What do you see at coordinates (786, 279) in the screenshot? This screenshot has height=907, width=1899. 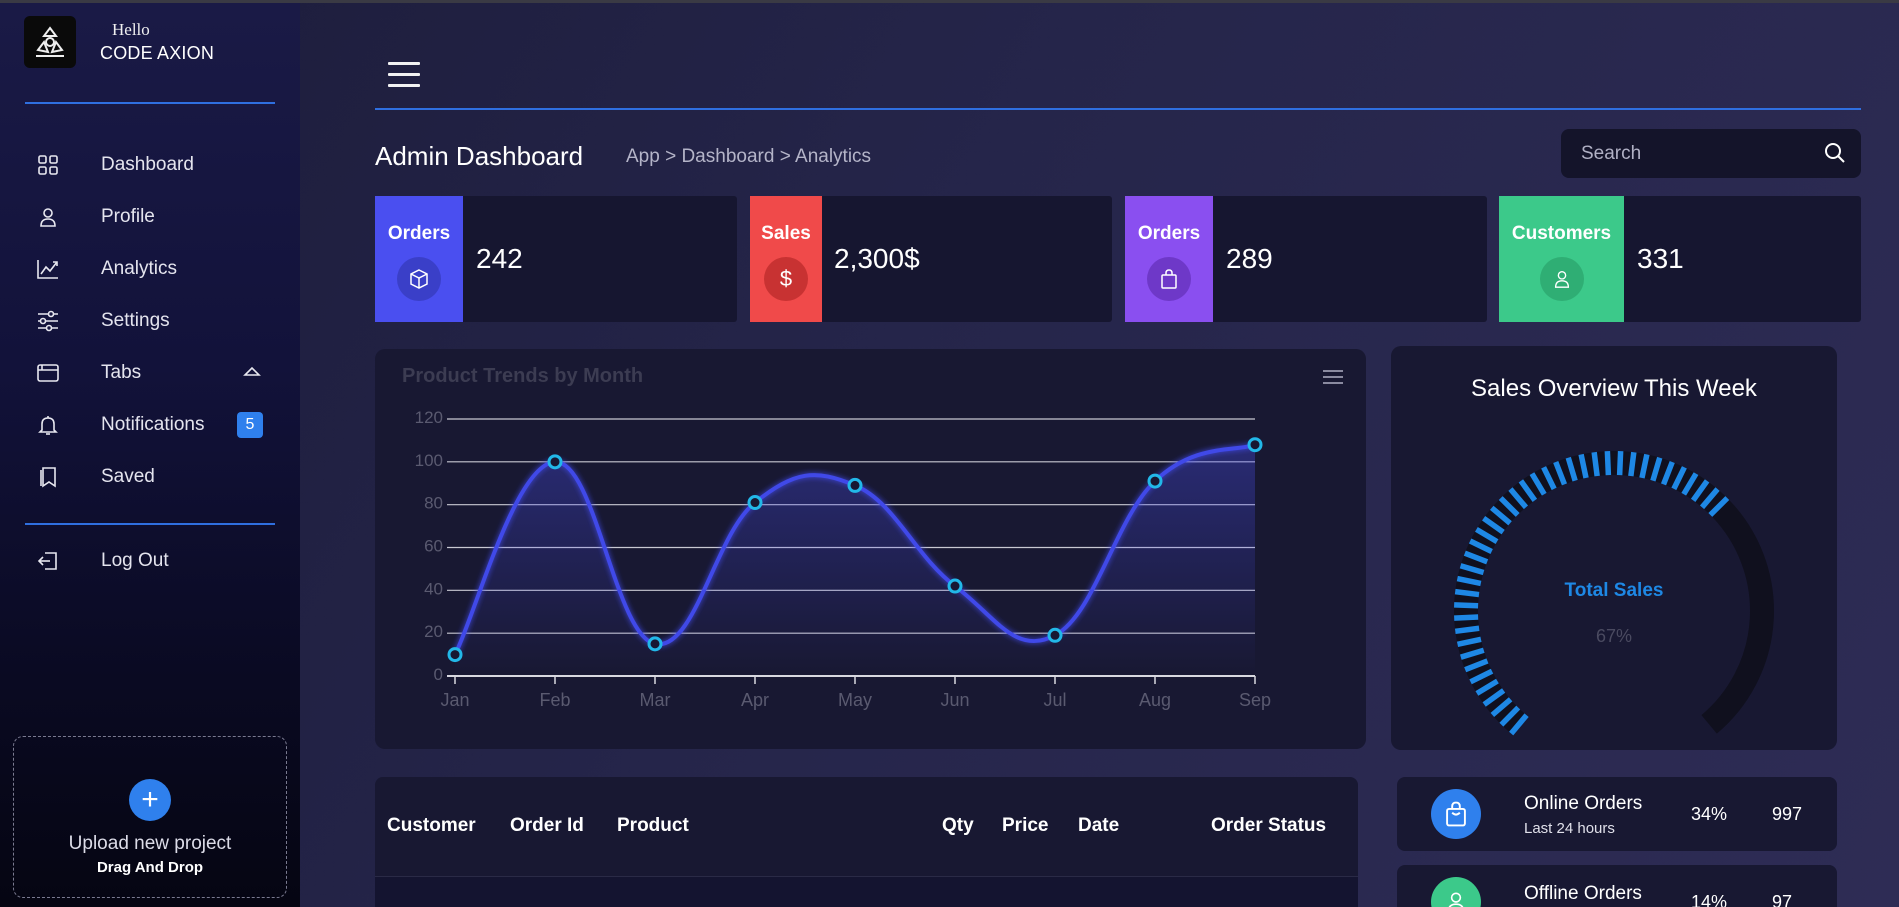 I see `dollar-icon: $` at bounding box center [786, 279].